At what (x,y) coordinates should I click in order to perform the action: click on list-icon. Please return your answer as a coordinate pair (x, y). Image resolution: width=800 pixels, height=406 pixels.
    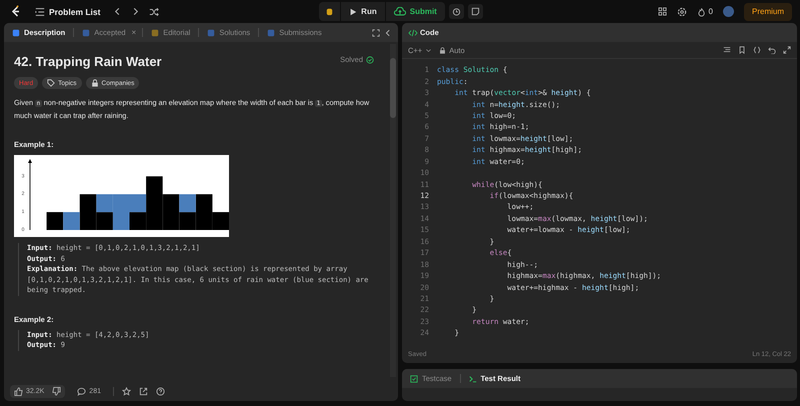
    Looking at the image, I should click on (40, 11).